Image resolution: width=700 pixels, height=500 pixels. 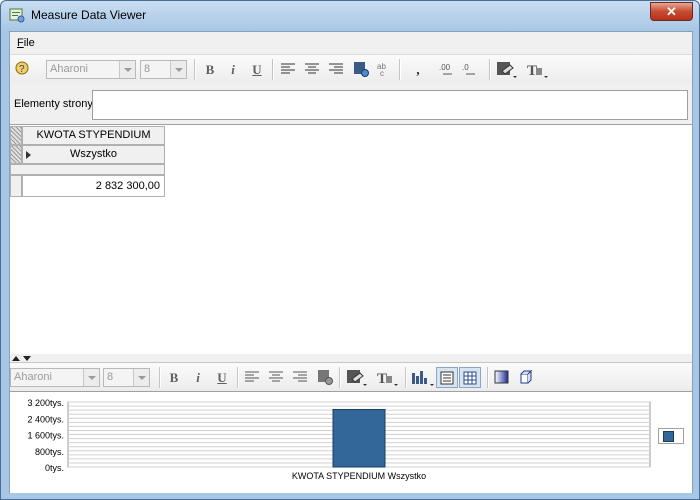 I want to click on formatting-toolbar: ? Aharoni 8 B i U ab c , .00 .0 T, so click(x=351, y=69).